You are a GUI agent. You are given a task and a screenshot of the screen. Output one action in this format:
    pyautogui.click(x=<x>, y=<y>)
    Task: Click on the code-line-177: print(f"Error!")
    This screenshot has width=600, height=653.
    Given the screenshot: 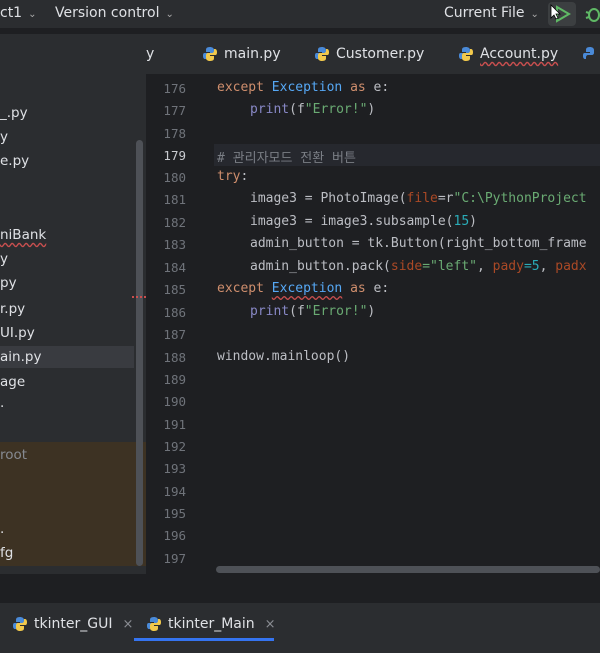 What is the action you would take?
    pyautogui.click(x=313, y=109)
    